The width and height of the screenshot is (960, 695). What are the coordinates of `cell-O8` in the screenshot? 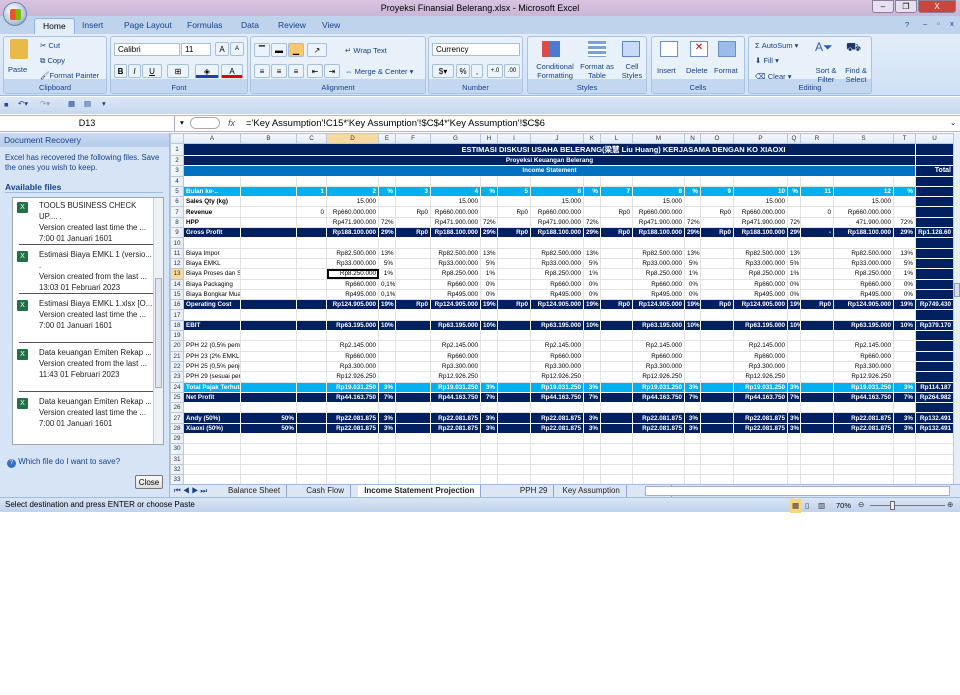 It's located at (717, 223).